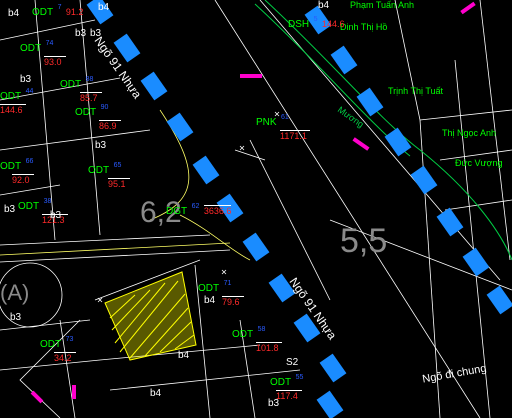 This screenshot has width=512, height=418. Describe the element at coordinates (295, 135) in the screenshot. I see `parcel-area: 1171.1` at that location.